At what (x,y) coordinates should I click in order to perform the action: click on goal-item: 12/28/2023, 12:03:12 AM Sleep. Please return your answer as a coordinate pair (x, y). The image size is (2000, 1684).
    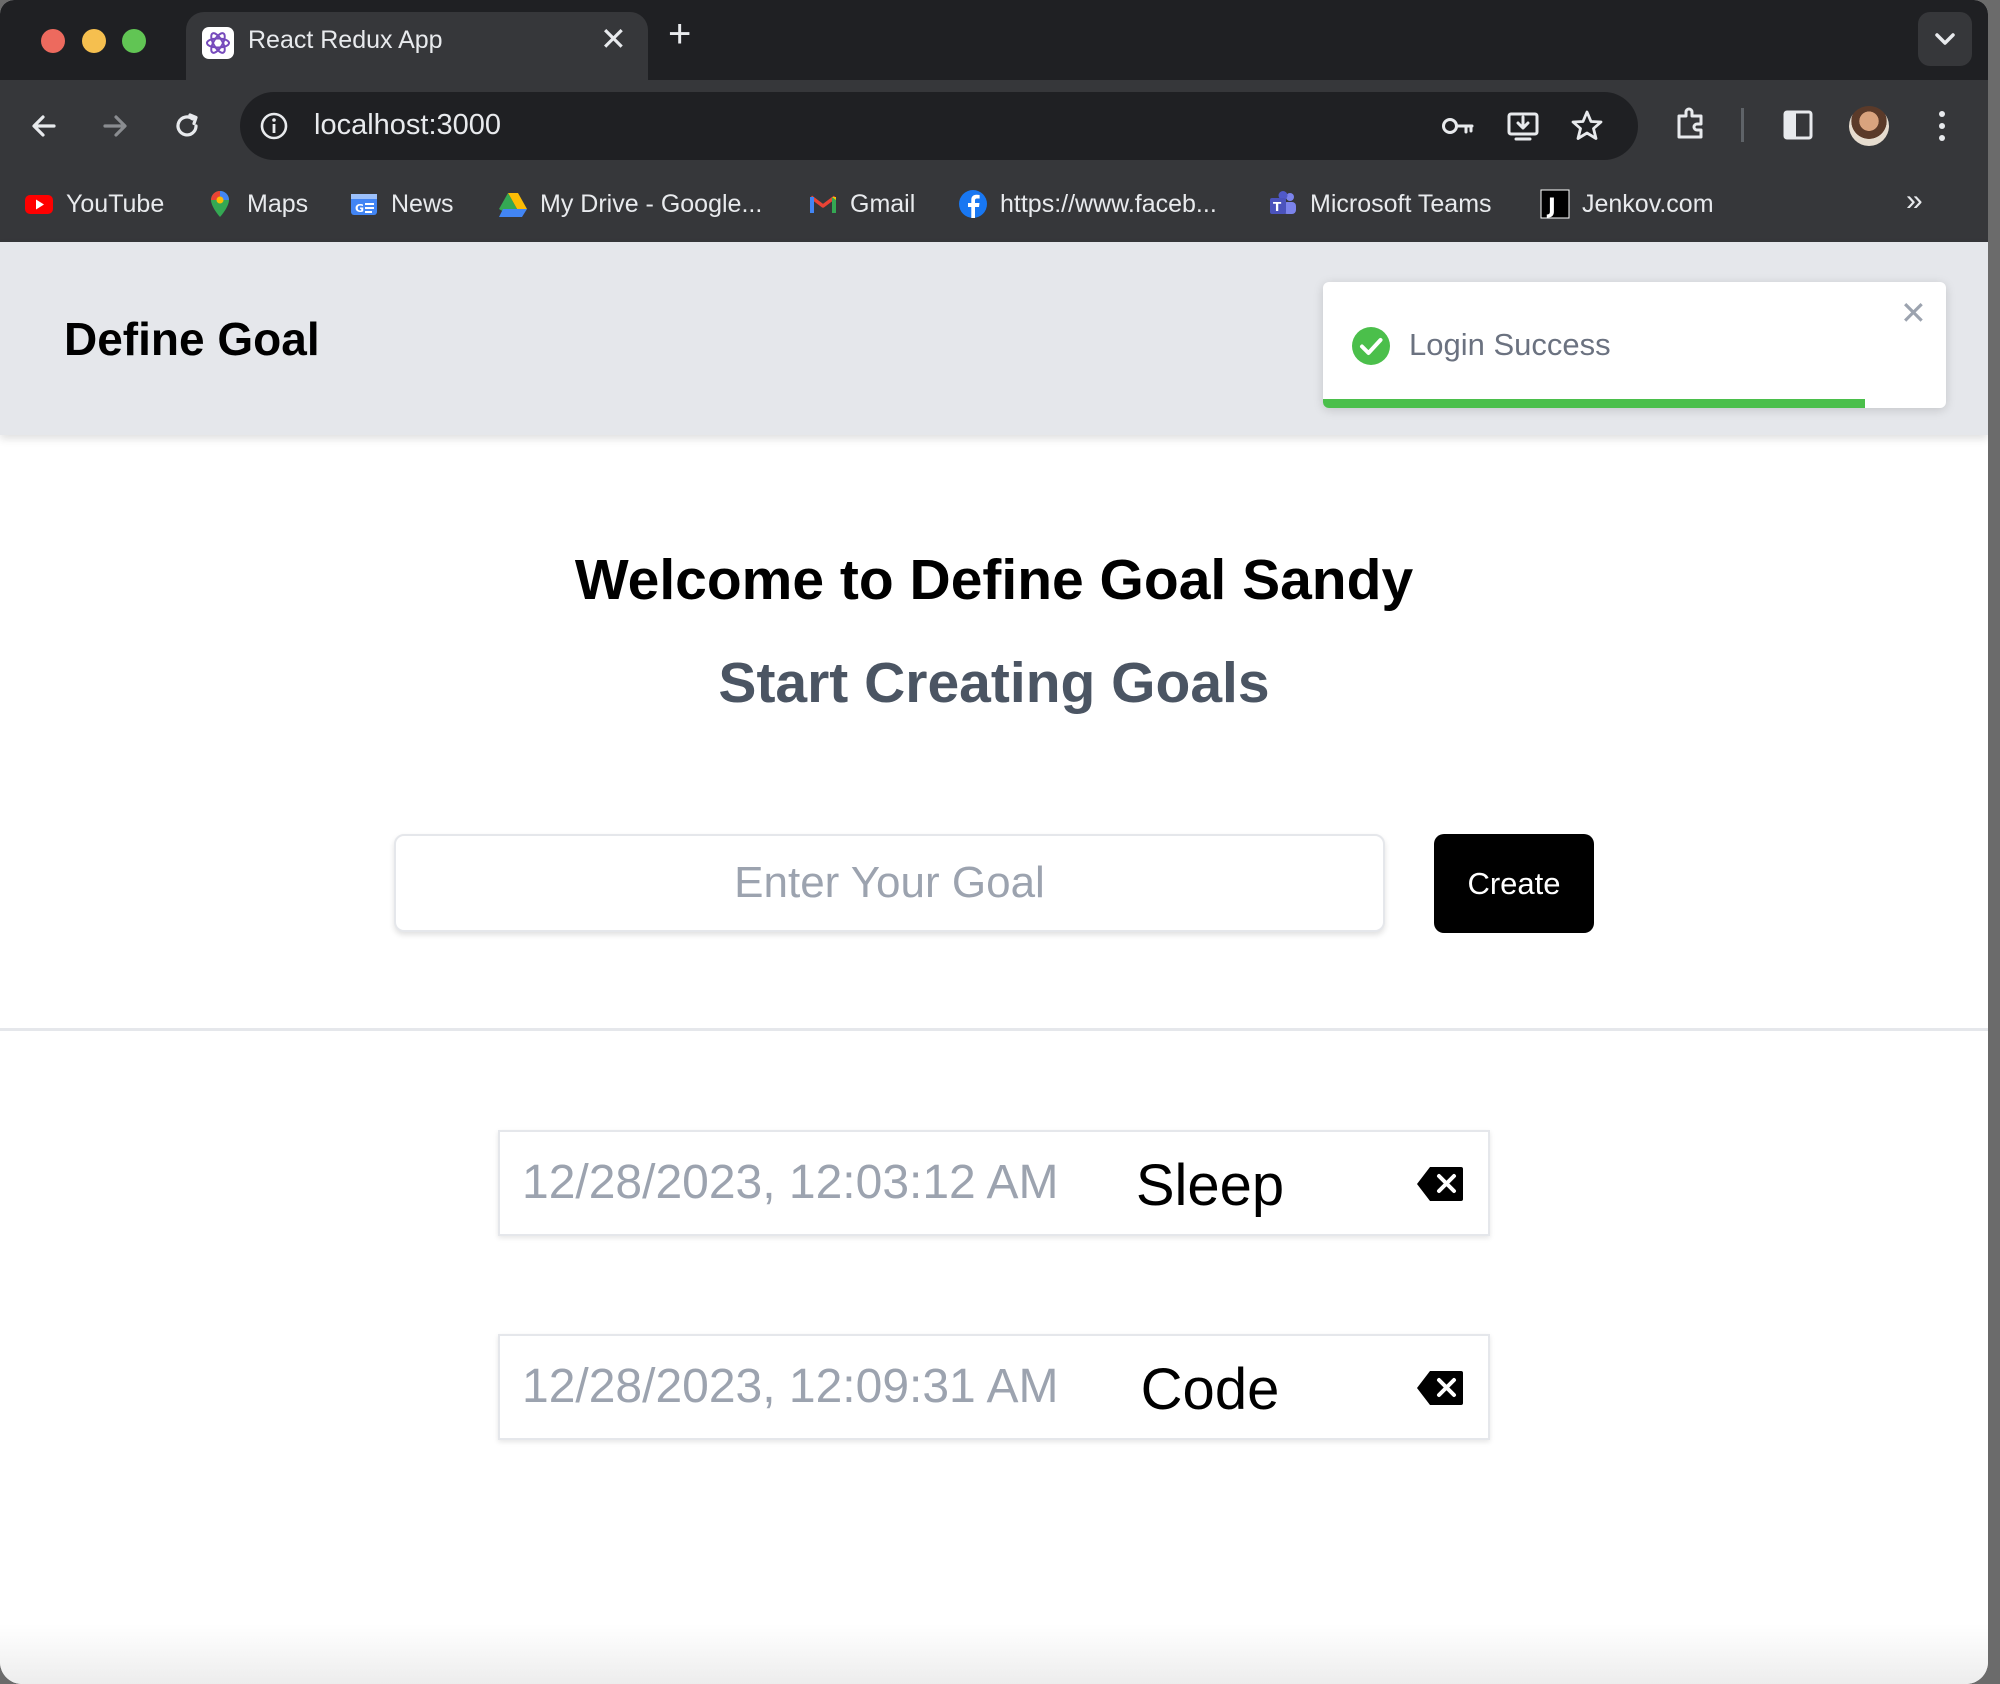
    Looking at the image, I should click on (994, 1183).